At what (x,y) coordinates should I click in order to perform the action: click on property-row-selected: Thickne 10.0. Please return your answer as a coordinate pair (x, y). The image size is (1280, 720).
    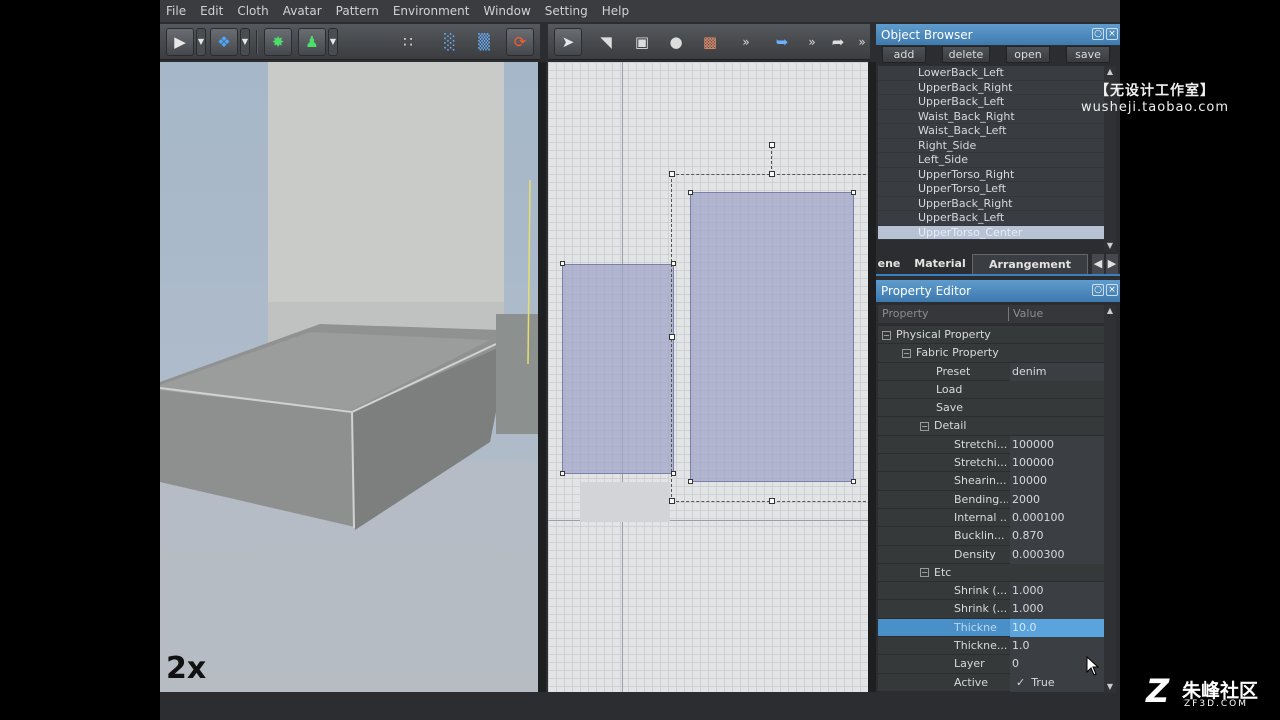
    Looking at the image, I should click on (991, 628).